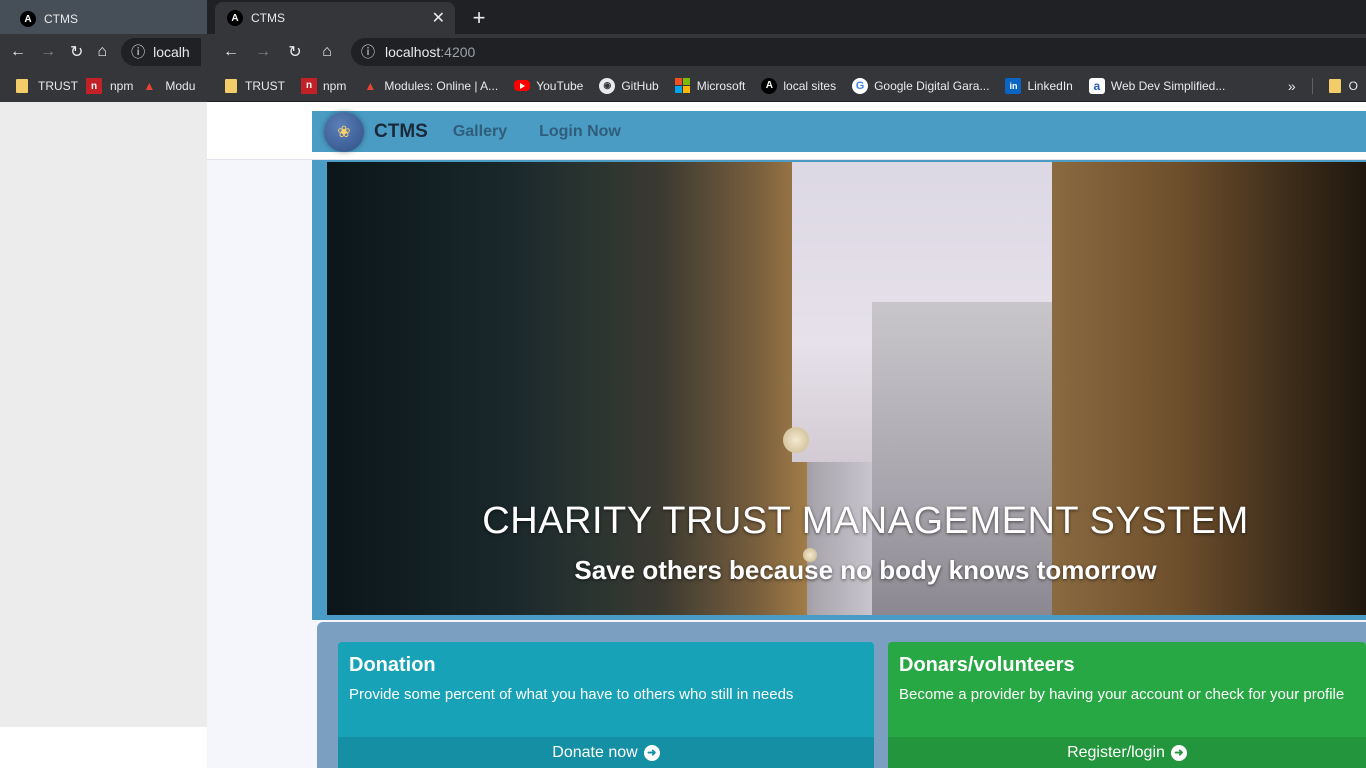  Describe the element at coordinates (335, 18) in the screenshot. I see `active-tab: A CTMS ✕` at that location.